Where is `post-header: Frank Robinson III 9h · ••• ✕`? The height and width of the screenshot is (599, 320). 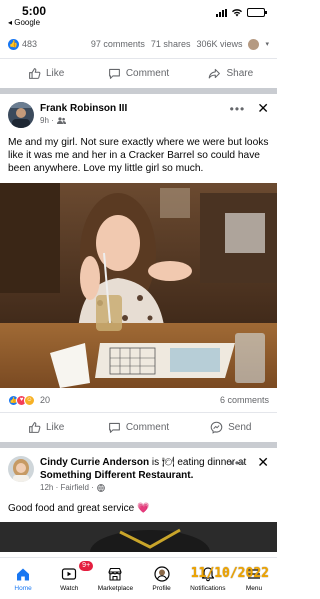 post-header: Frank Robinson III 9h · ••• ✕ is located at coordinates (138, 111).